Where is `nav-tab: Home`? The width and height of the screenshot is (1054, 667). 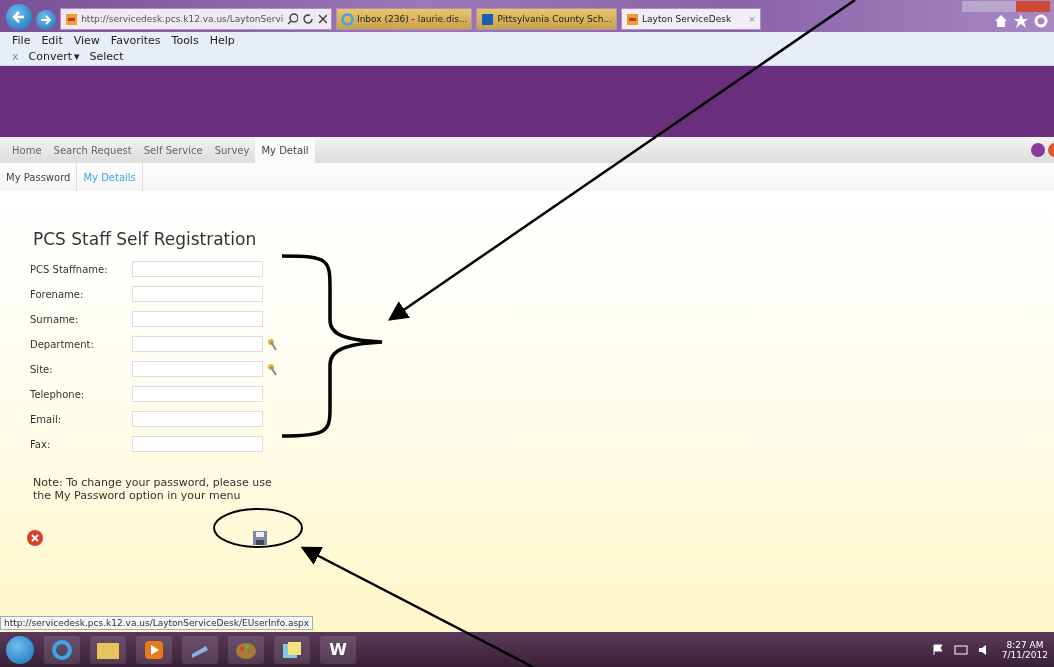 nav-tab: Home is located at coordinates (27, 150).